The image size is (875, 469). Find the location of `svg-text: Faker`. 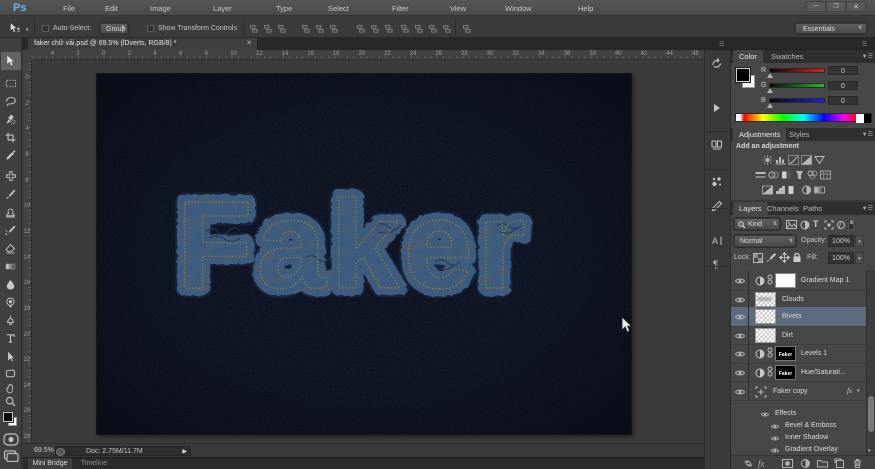

svg-text: Faker is located at coordinates (353, 245).